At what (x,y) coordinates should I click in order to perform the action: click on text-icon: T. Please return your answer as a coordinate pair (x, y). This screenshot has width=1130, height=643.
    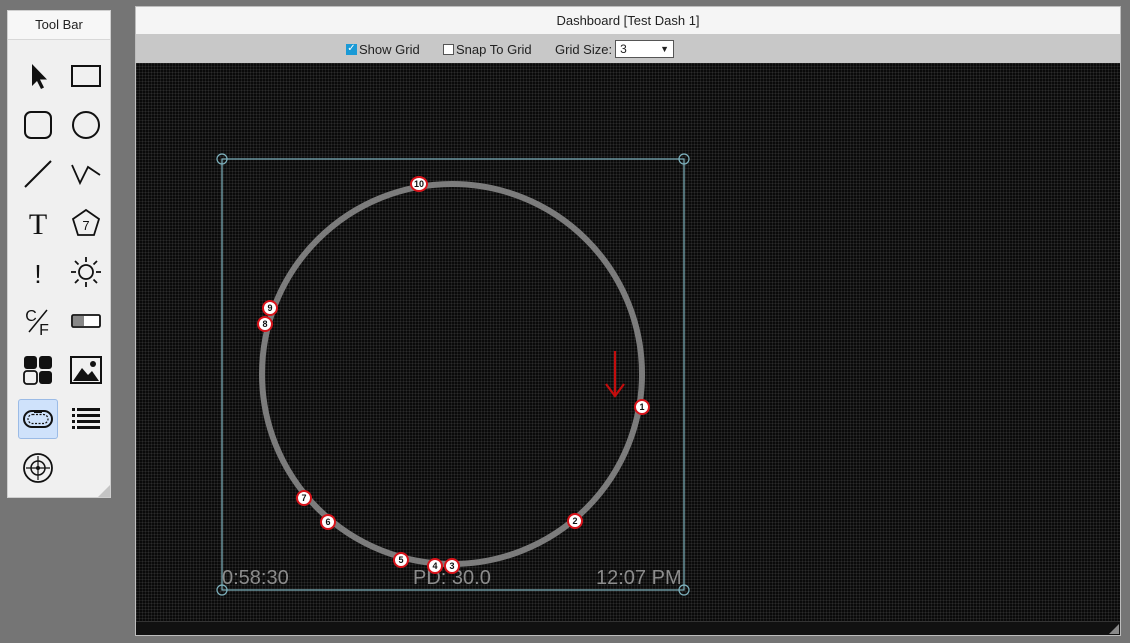
    Looking at the image, I should click on (38, 224).